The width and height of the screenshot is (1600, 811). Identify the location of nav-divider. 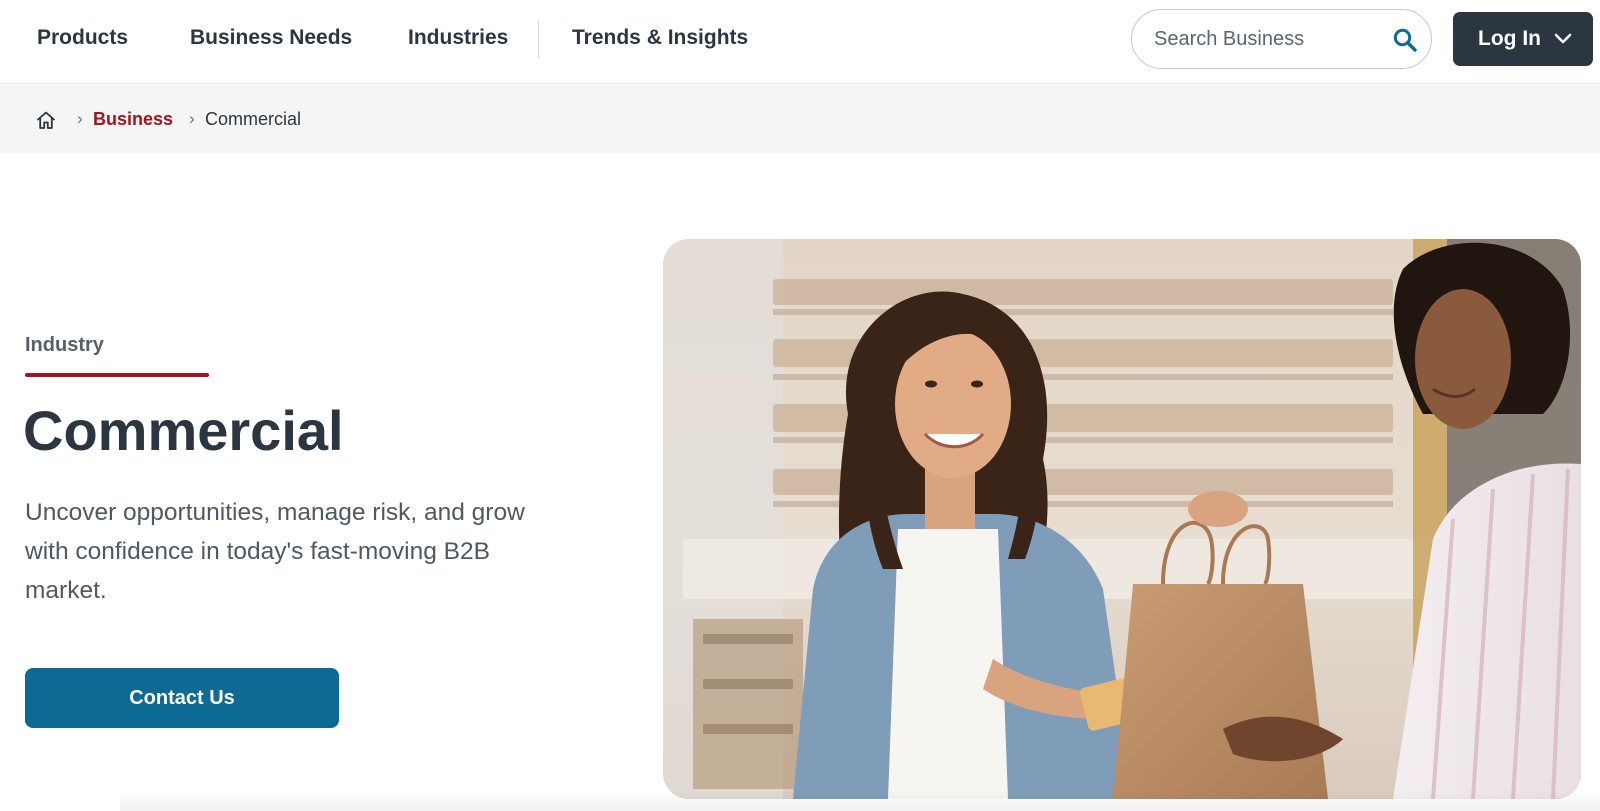
(538, 39).